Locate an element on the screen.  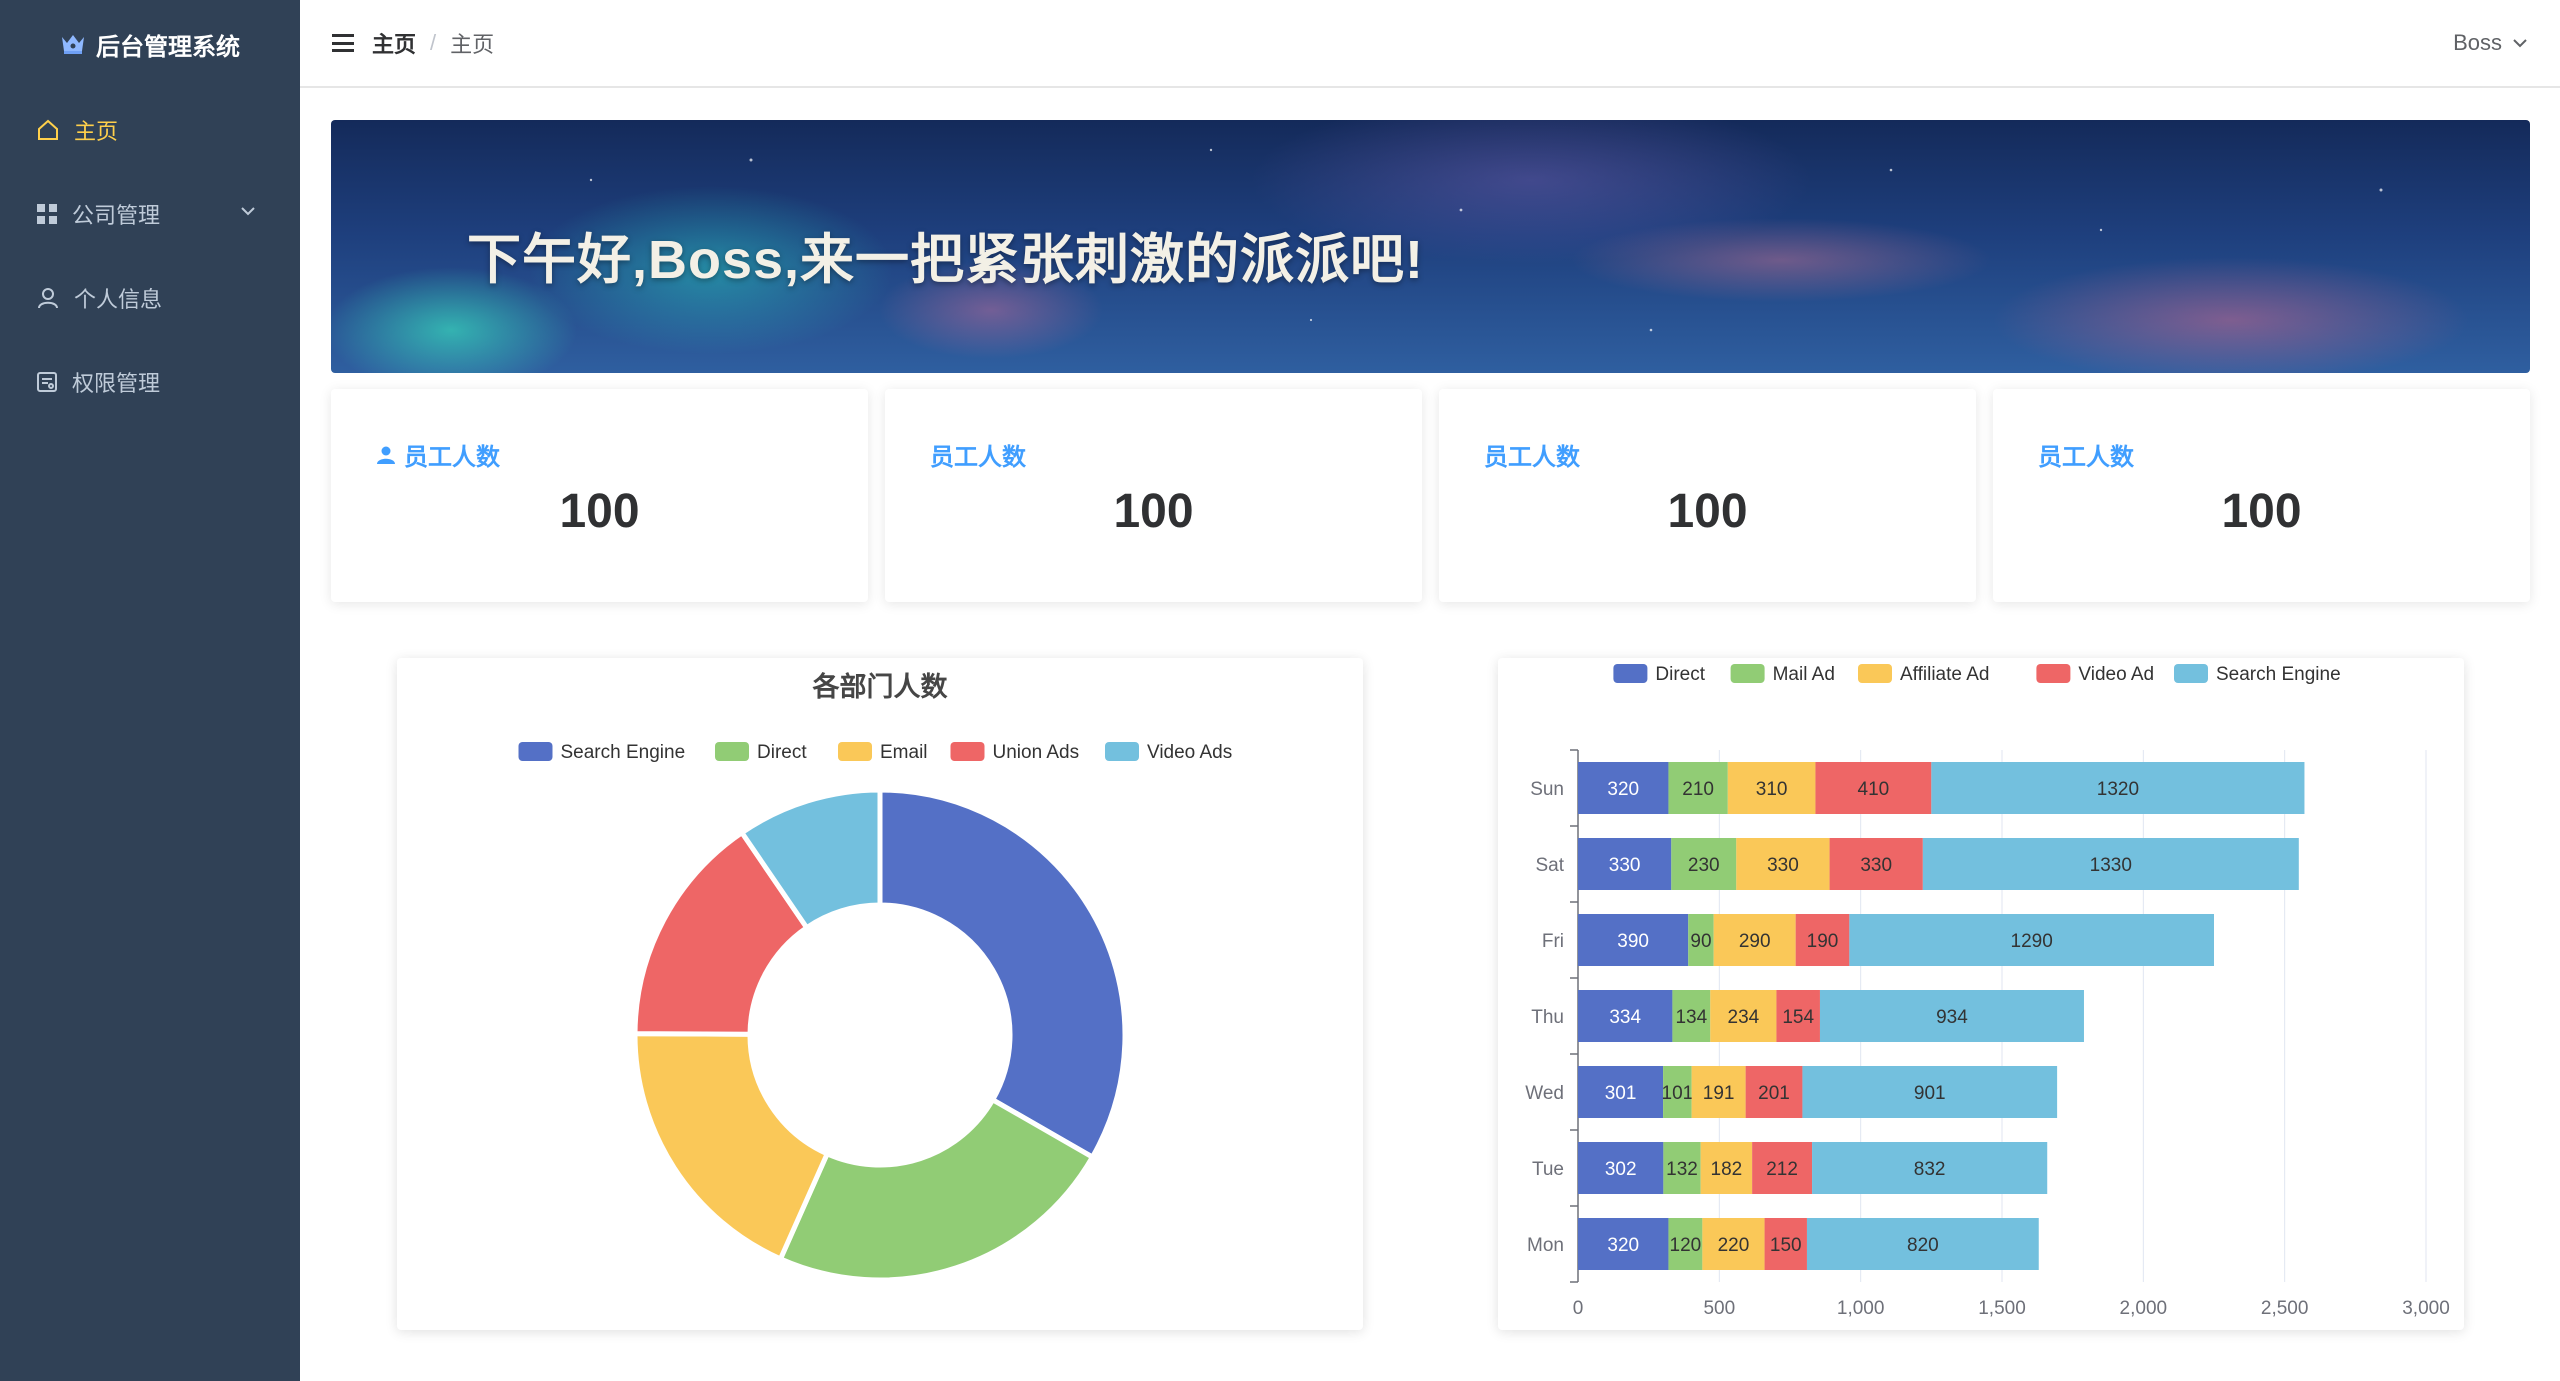
bar-data-label: 134 is located at coordinates (1691, 1017).